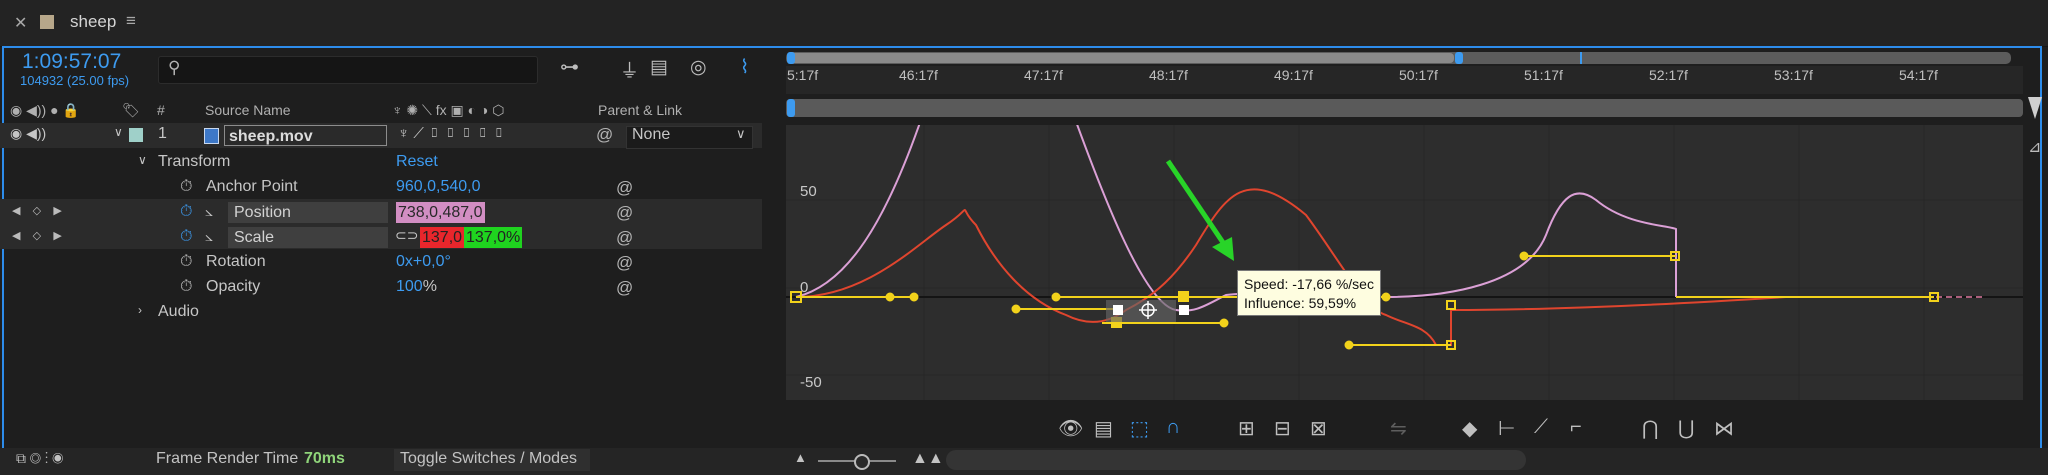  I want to click on easy-ease-out-icon: ⋈, so click(1724, 428).